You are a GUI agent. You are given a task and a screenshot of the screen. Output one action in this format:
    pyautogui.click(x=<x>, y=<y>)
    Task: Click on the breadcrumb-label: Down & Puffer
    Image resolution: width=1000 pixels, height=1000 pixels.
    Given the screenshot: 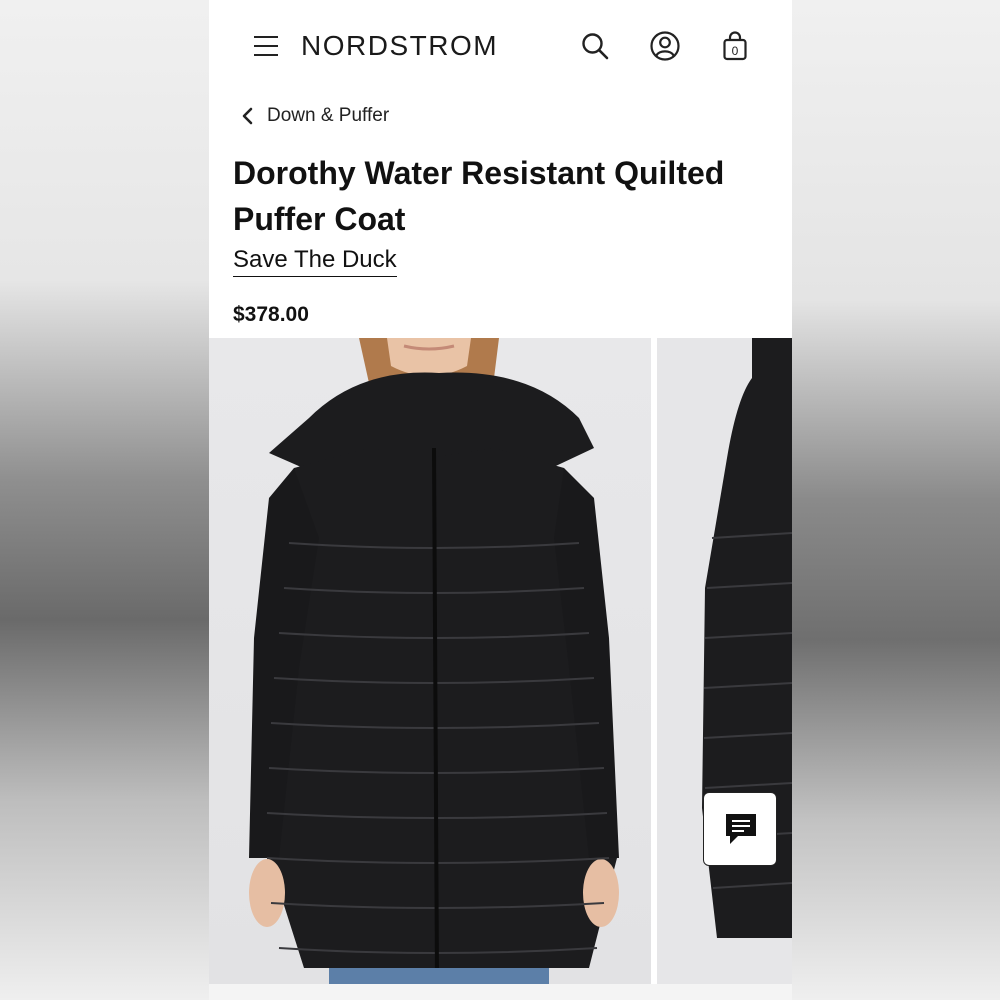 What is the action you would take?
    pyautogui.click(x=328, y=116)
    